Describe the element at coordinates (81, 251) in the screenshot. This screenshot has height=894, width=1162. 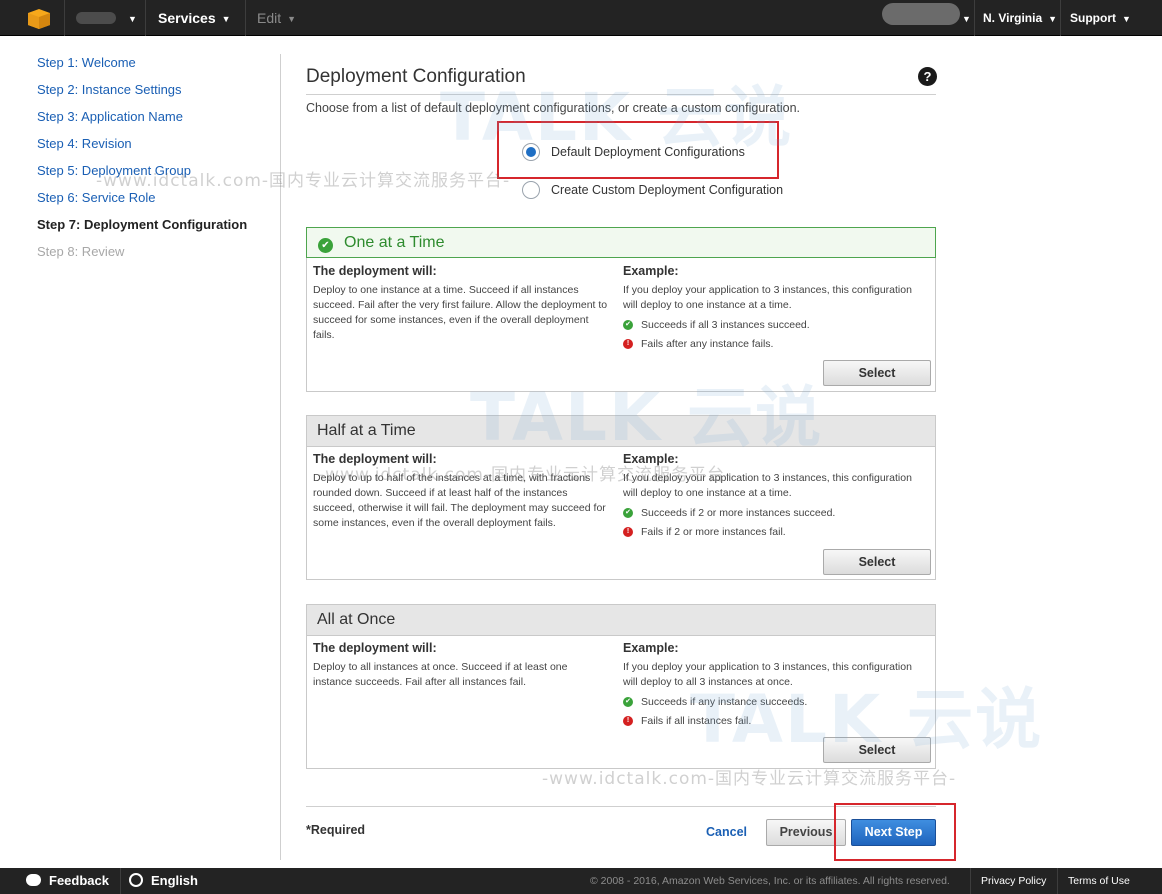
I see `step-review: Step 8: Review` at that location.